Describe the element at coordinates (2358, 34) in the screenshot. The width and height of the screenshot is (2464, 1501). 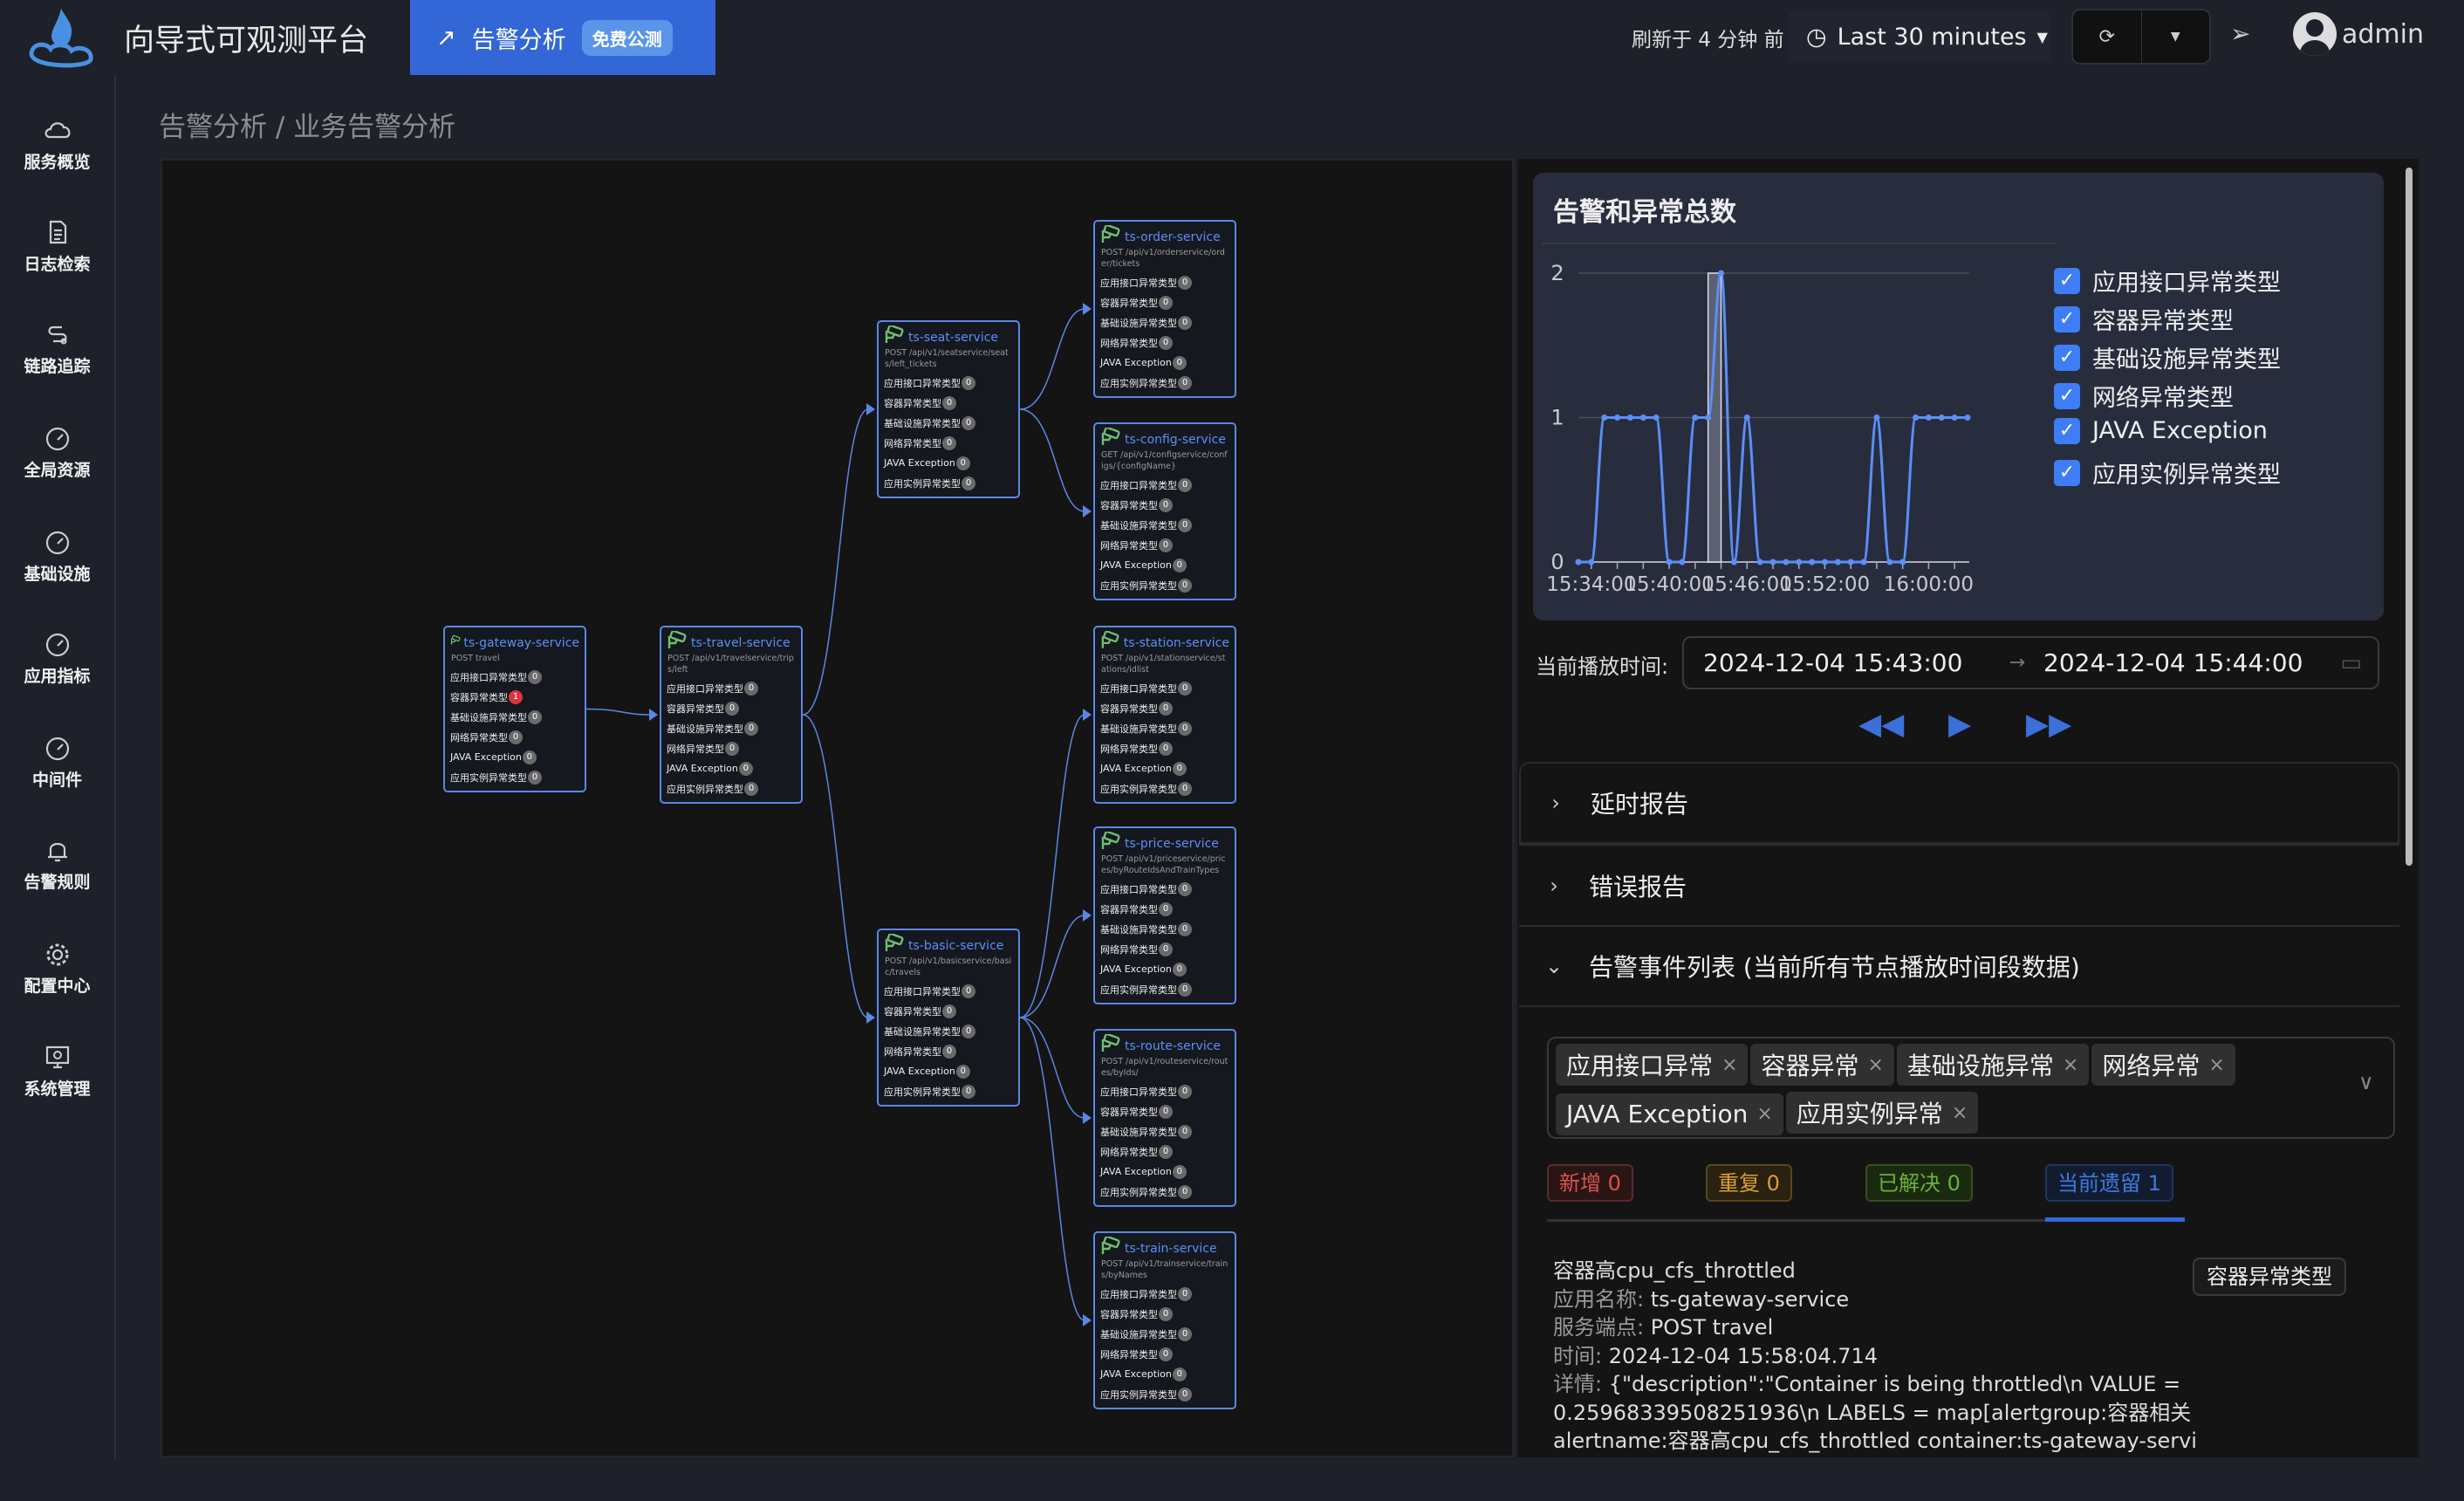
I see `user-menu: admin` at that location.